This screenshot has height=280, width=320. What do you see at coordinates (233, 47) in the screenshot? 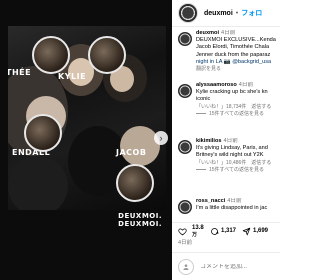
I see `caption-line: Jacob Elordi, Timothée Chala` at bounding box center [233, 47].